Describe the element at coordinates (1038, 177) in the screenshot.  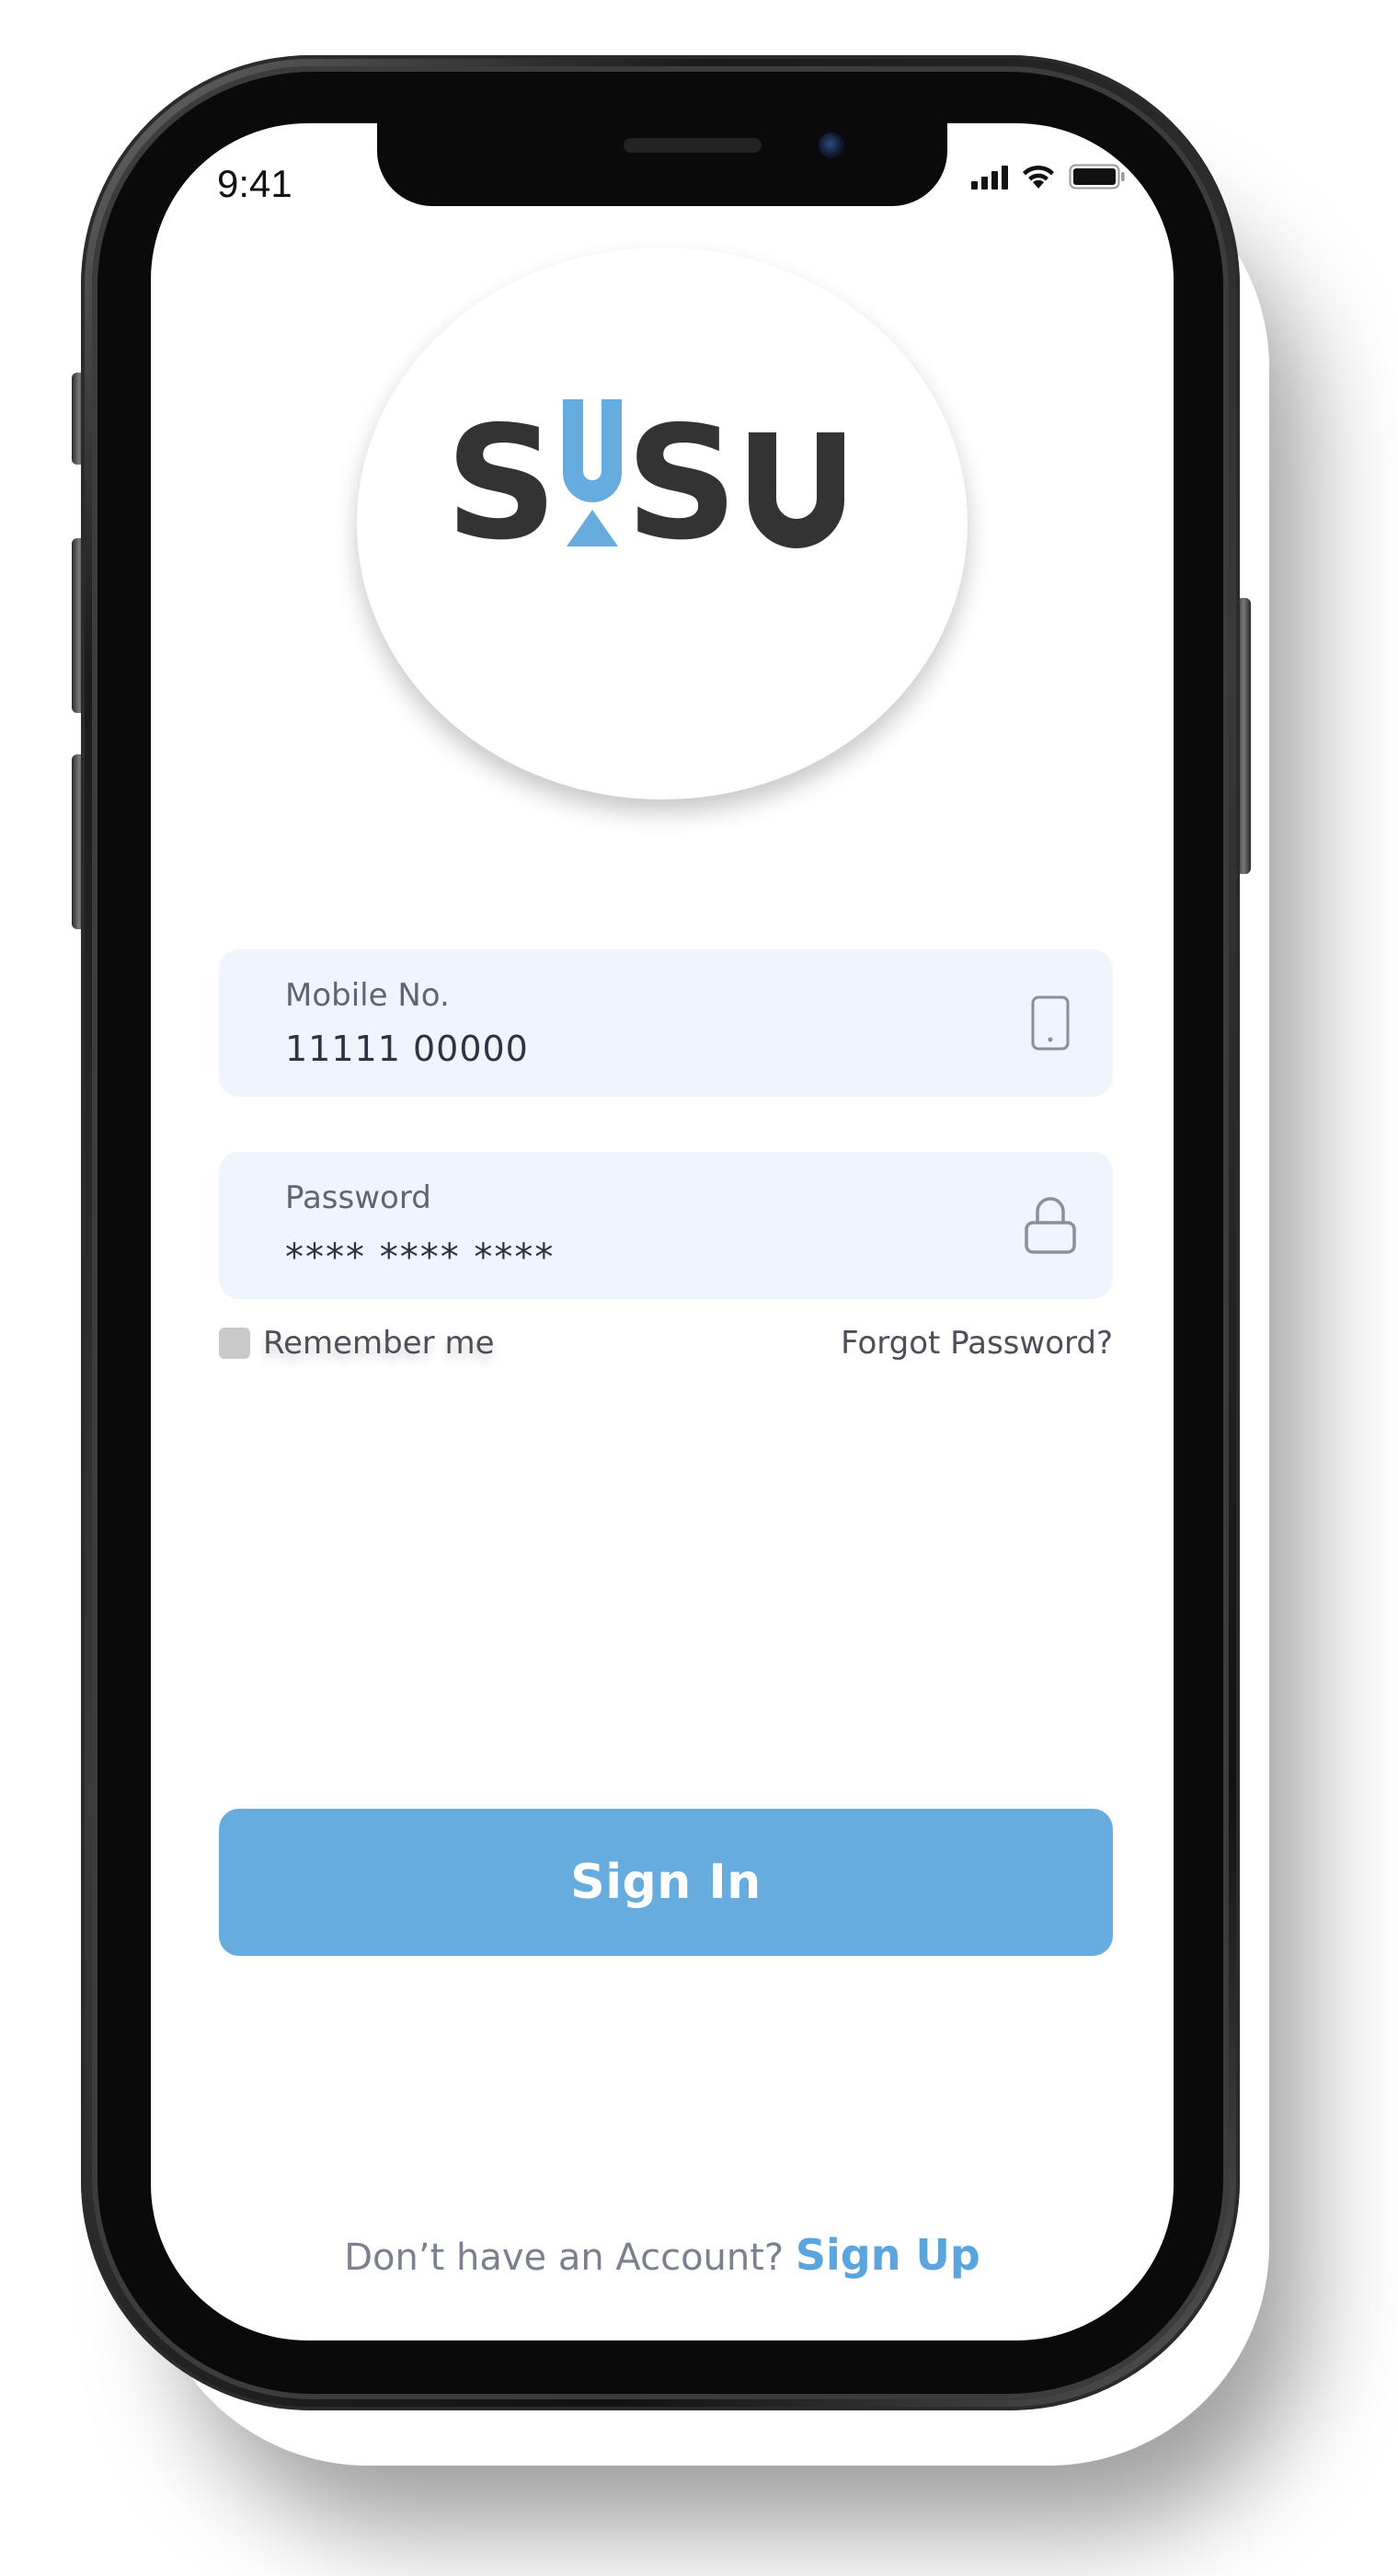
I see `wifi-icon` at that location.